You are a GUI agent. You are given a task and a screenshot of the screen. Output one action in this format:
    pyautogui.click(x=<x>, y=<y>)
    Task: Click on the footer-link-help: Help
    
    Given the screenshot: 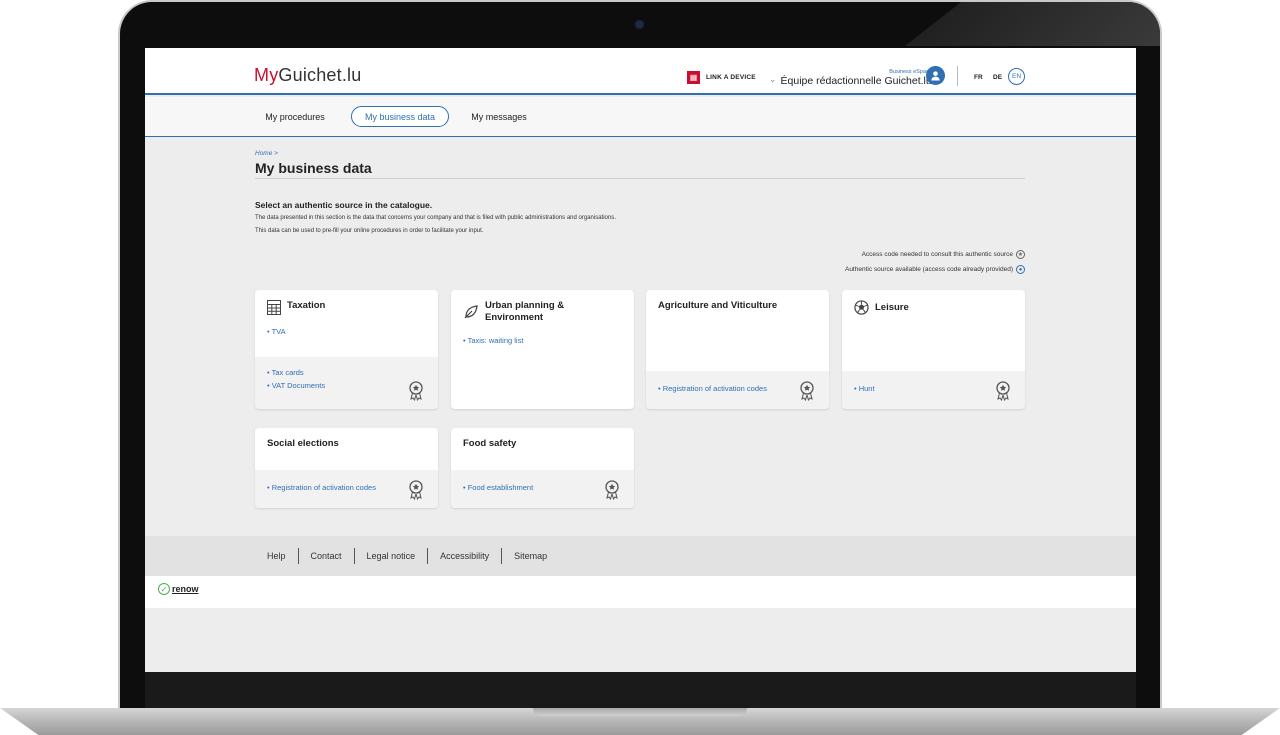 What is the action you would take?
    pyautogui.click(x=277, y=556)
    